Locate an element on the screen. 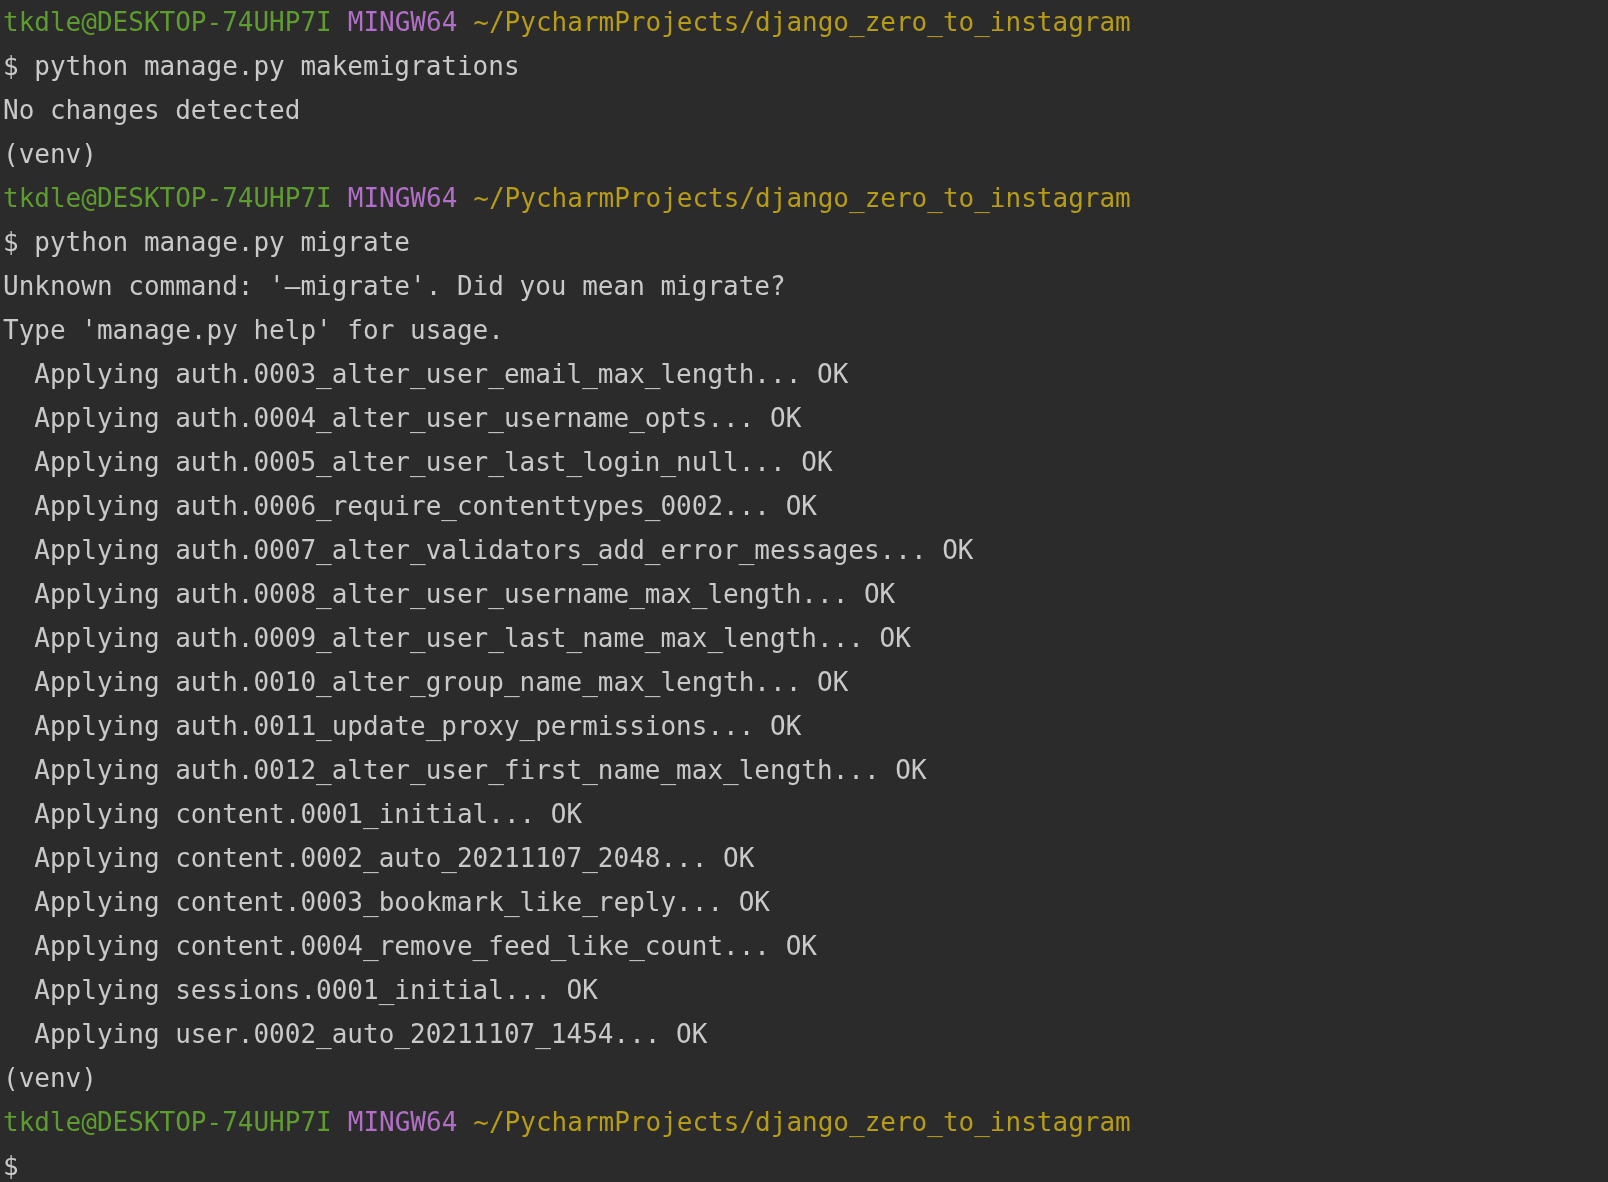  terminal-output-line: $ is located at coordinates (11, 1166).